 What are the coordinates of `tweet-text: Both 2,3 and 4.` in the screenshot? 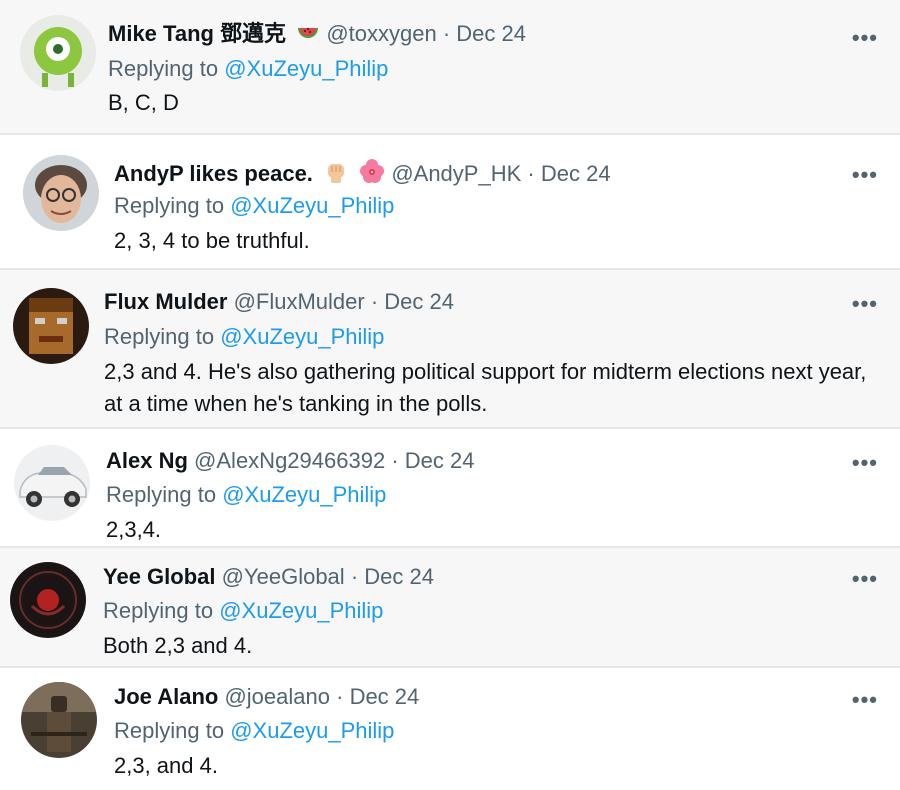 It's located at (178, 645).